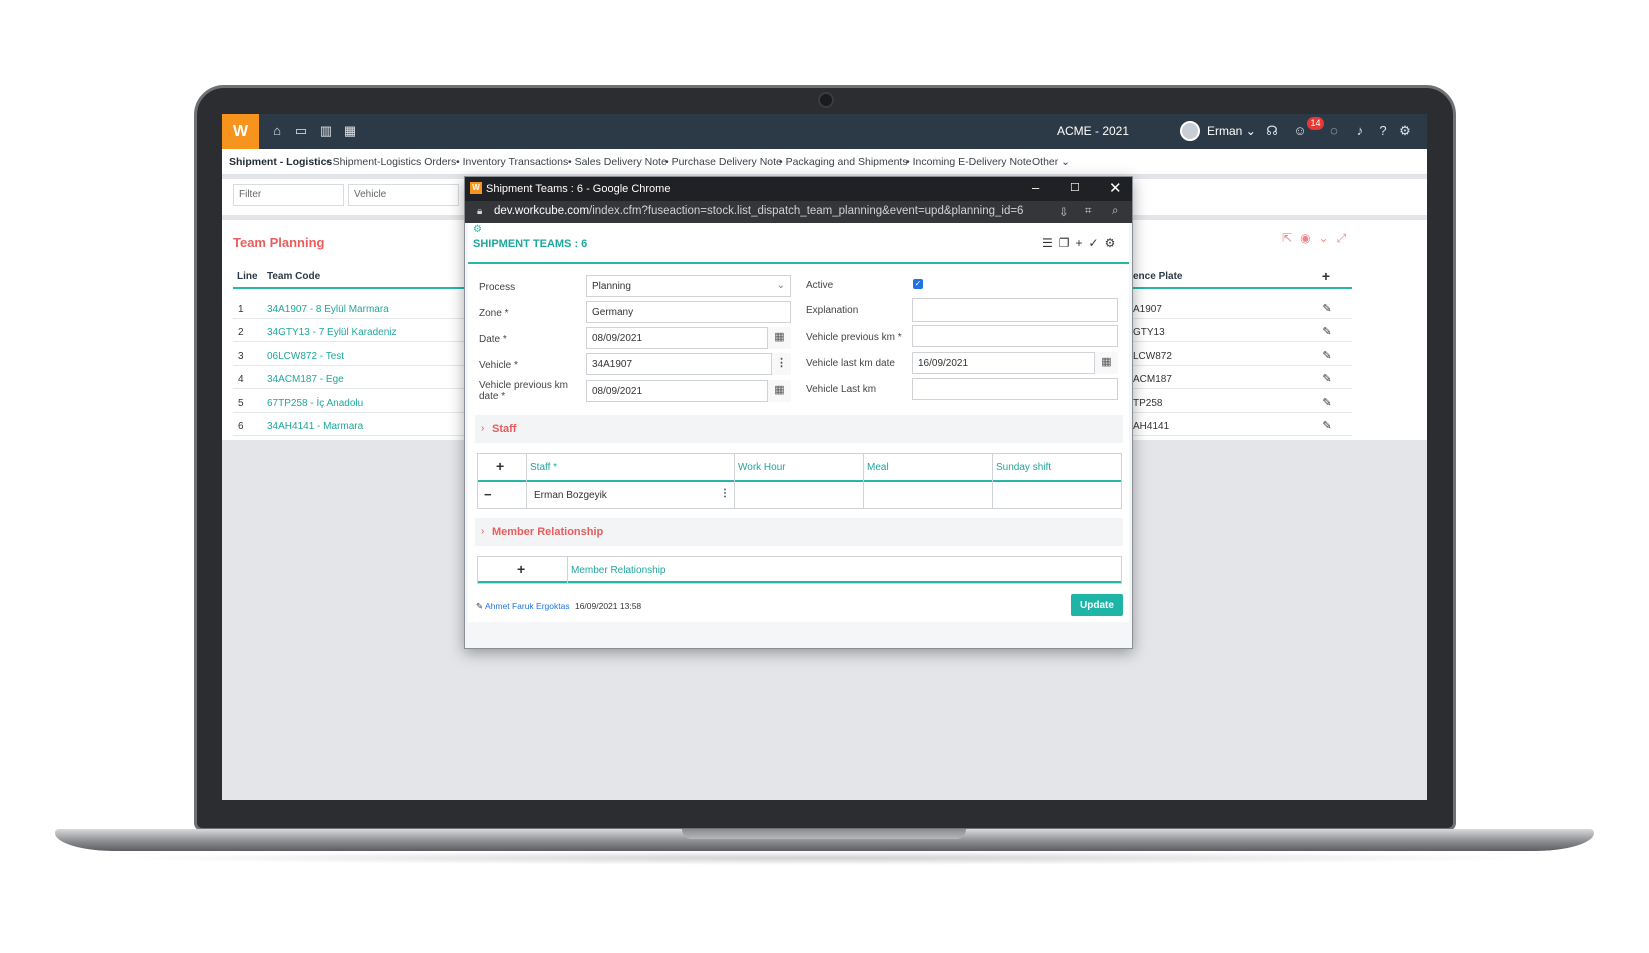  I want to click on row-line-number: 5, so click(241, 403).